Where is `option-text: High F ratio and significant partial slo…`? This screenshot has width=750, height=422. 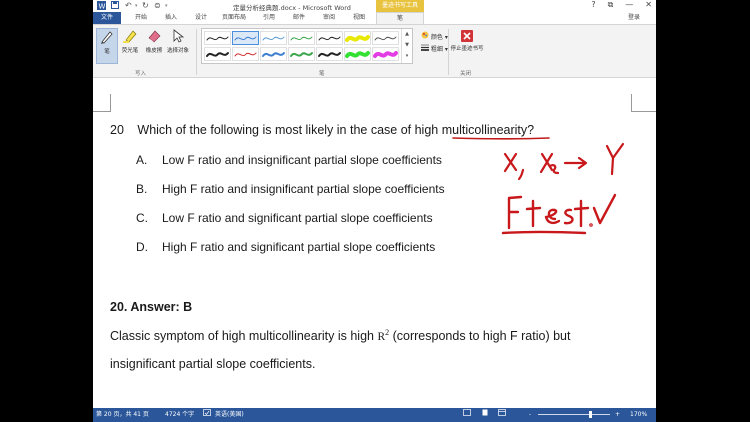 option-text: High F ratio and significant partial slo… is located at coordinates (299, 247).